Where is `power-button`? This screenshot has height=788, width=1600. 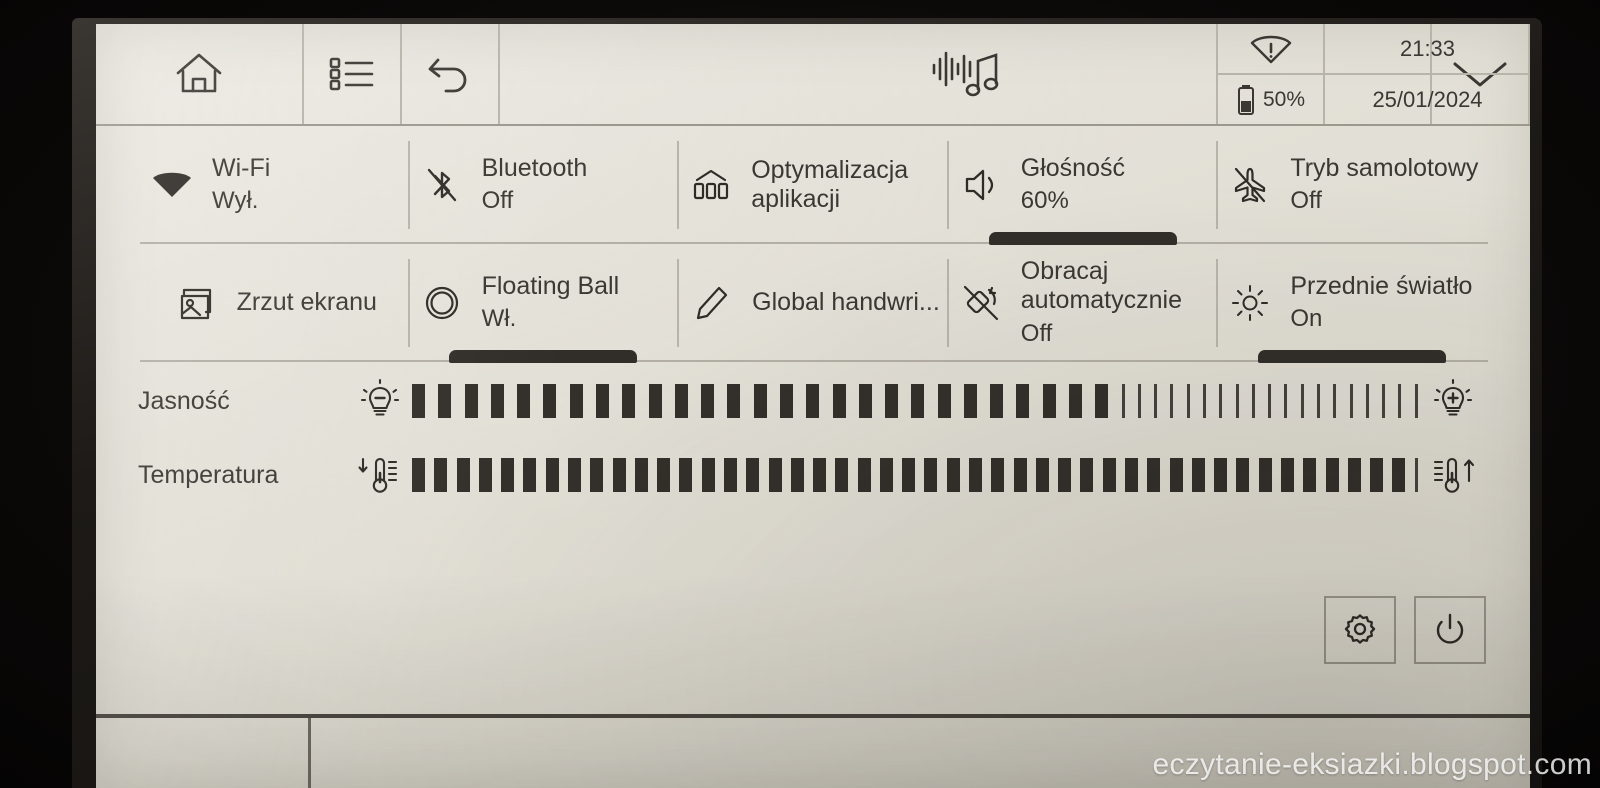
power-button is located at coordinates (1450, 630).